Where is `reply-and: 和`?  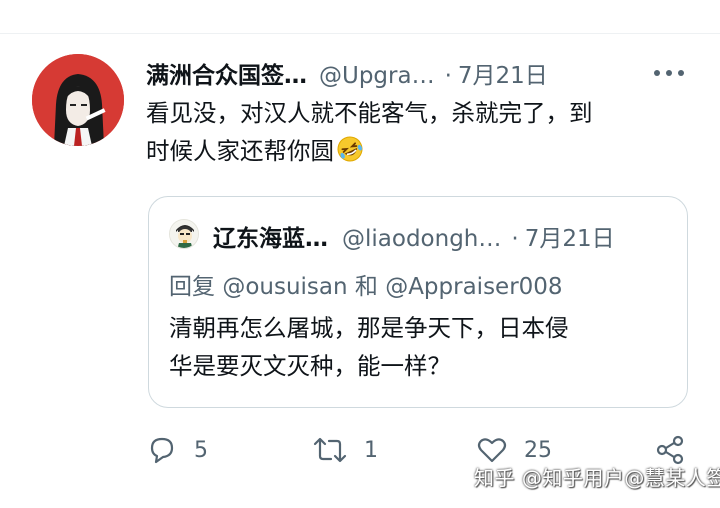 reply-and: 和 is located at coordinates (366, 287).